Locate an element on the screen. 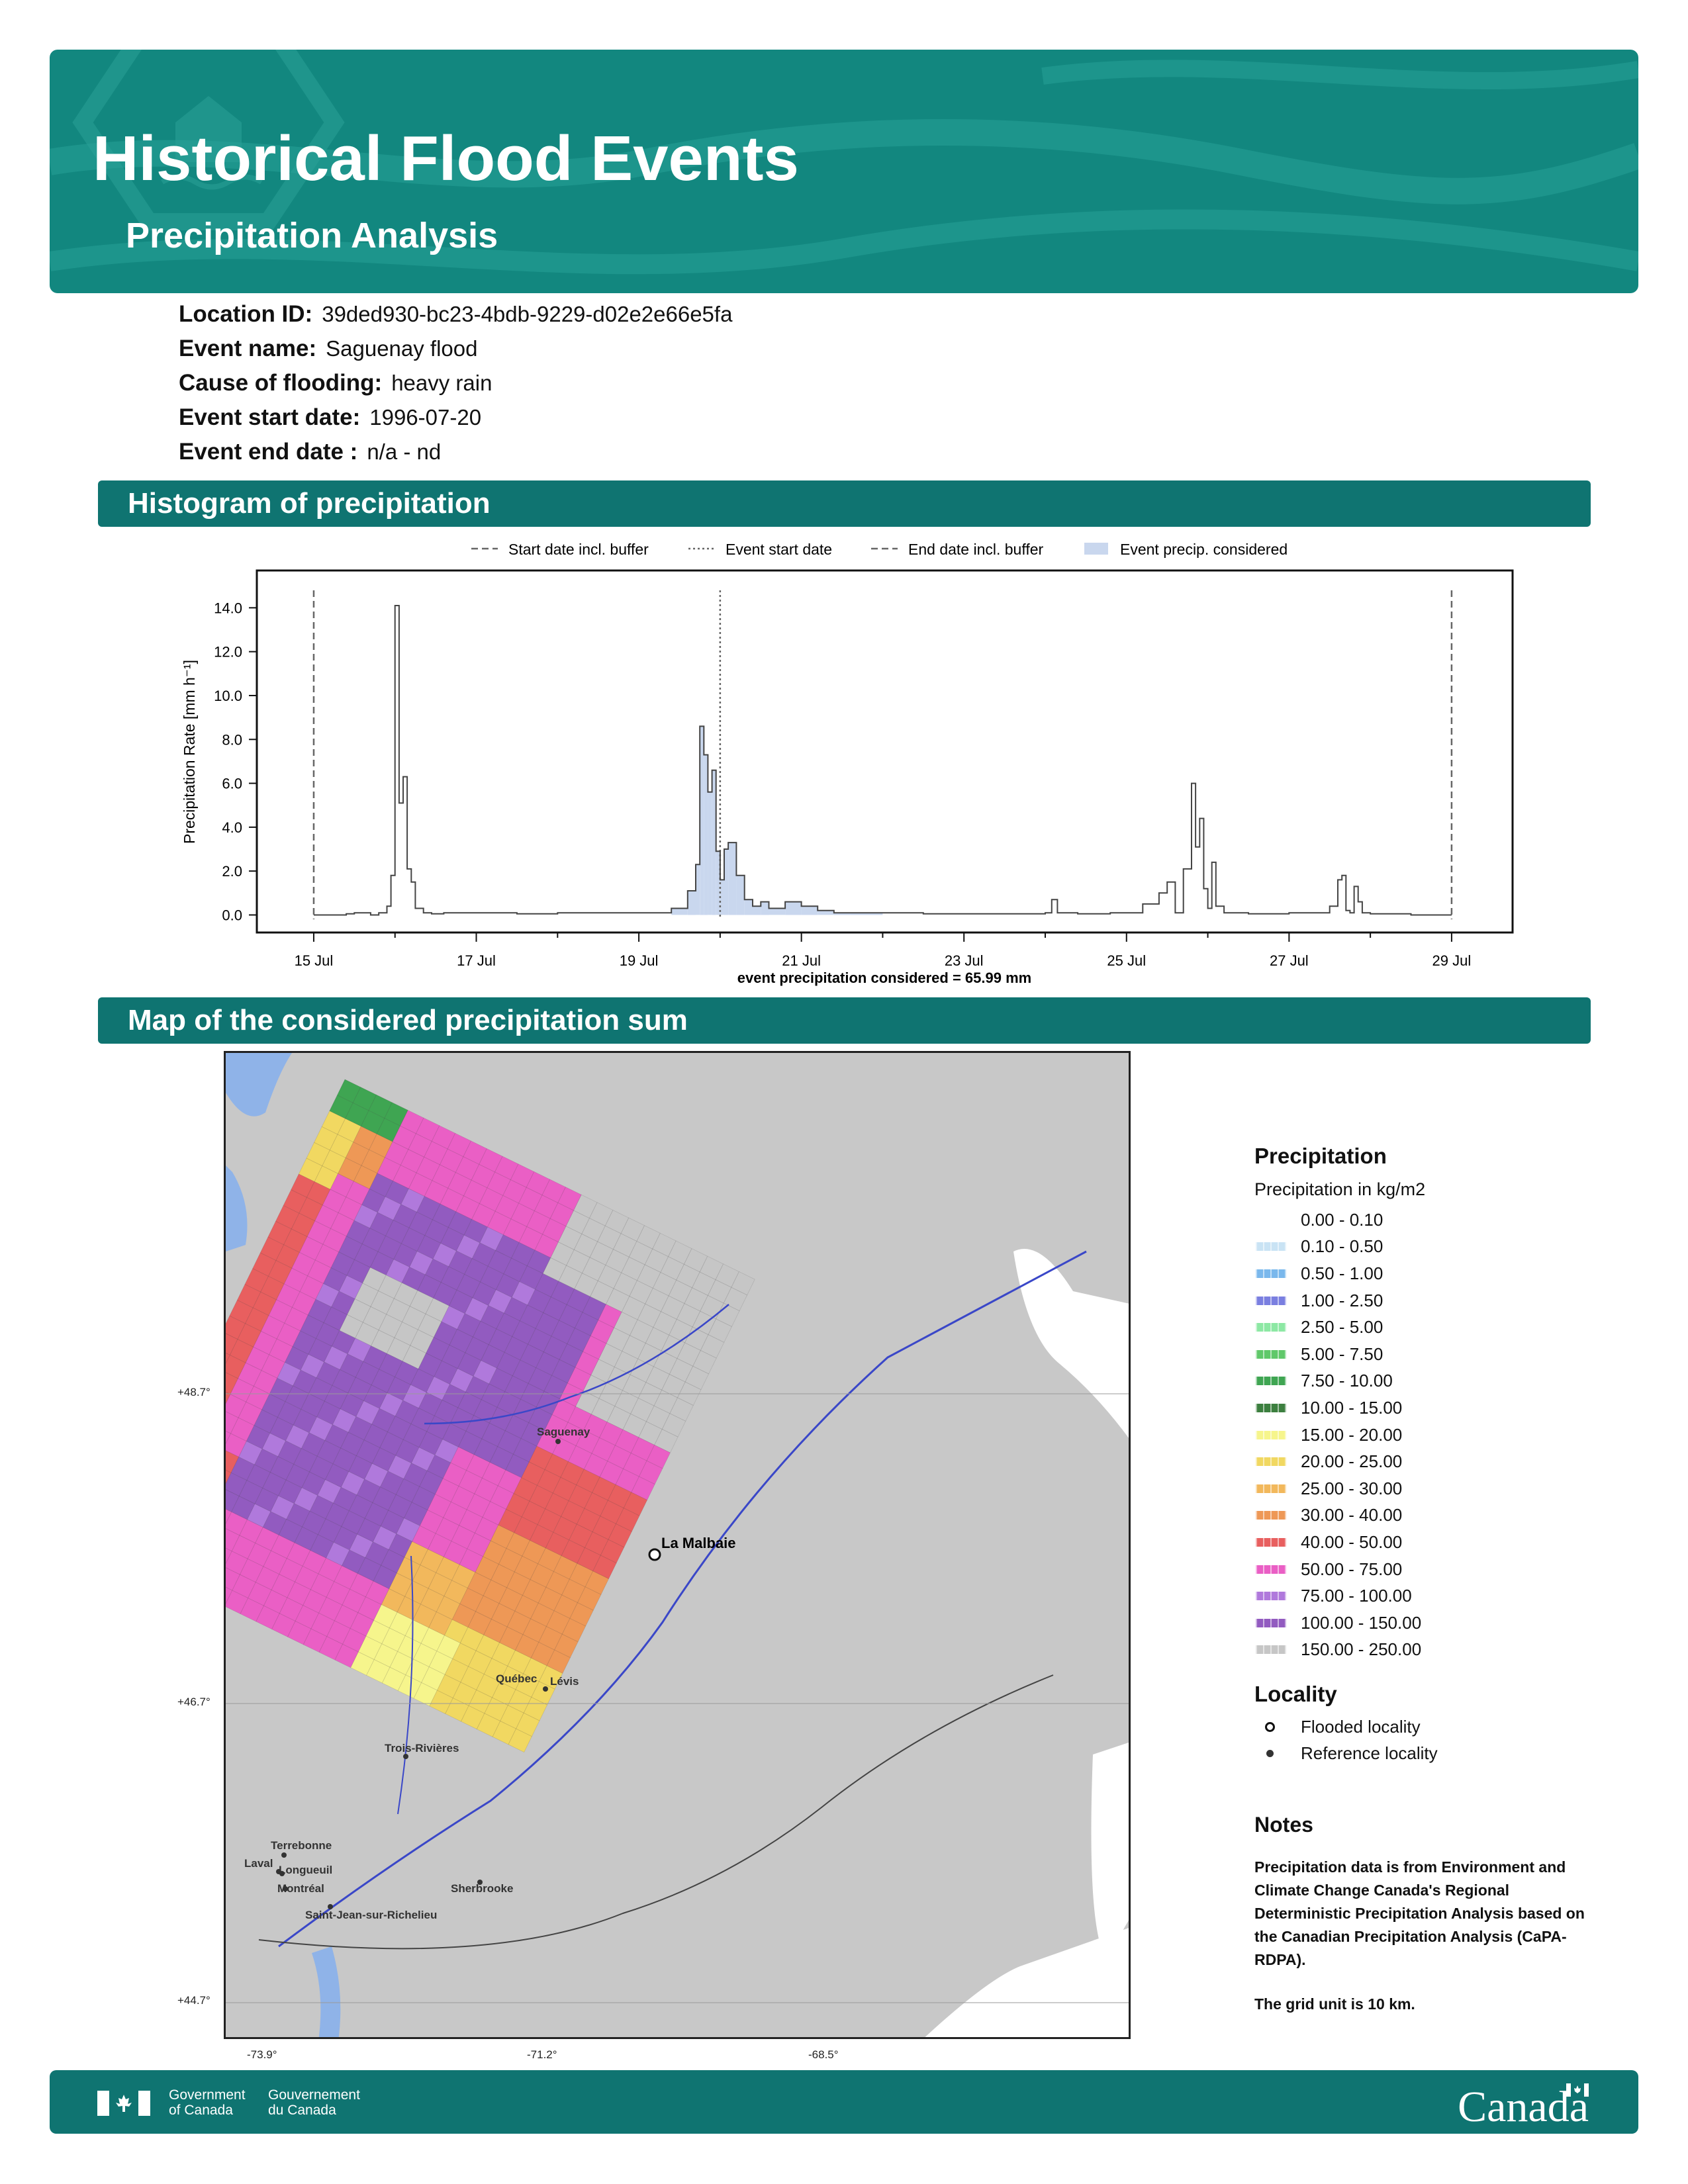 This screenshot has width=1688, height=2184. legend-item-0: 0.00 - 0.10 is located at coordinates (1439, 1220).